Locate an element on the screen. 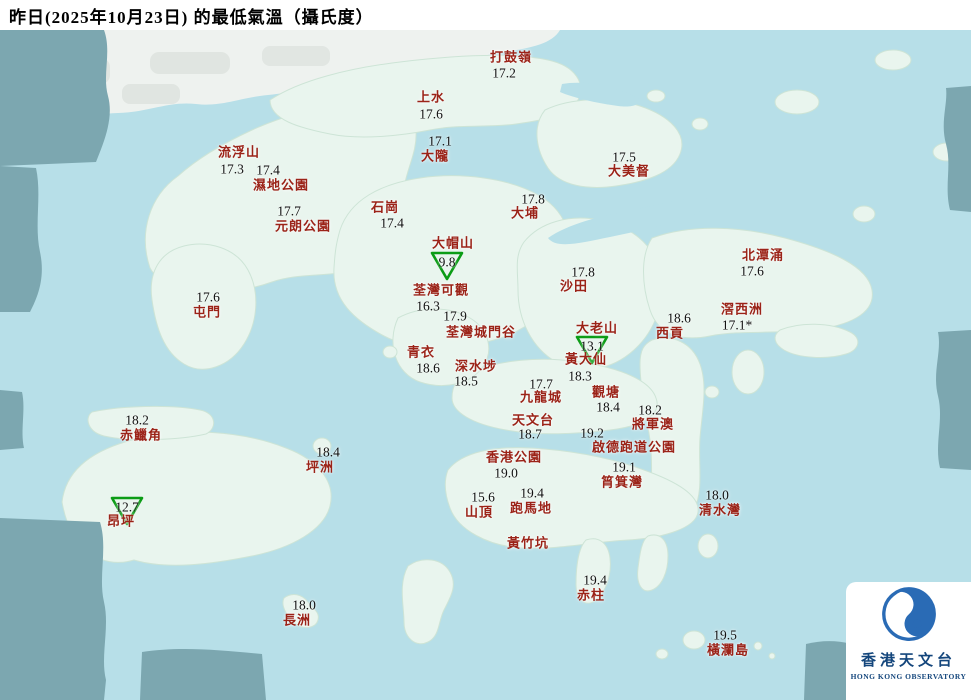 The image size is (971, 700). station-name: 九龍城 is located at coordinates (541, 397).